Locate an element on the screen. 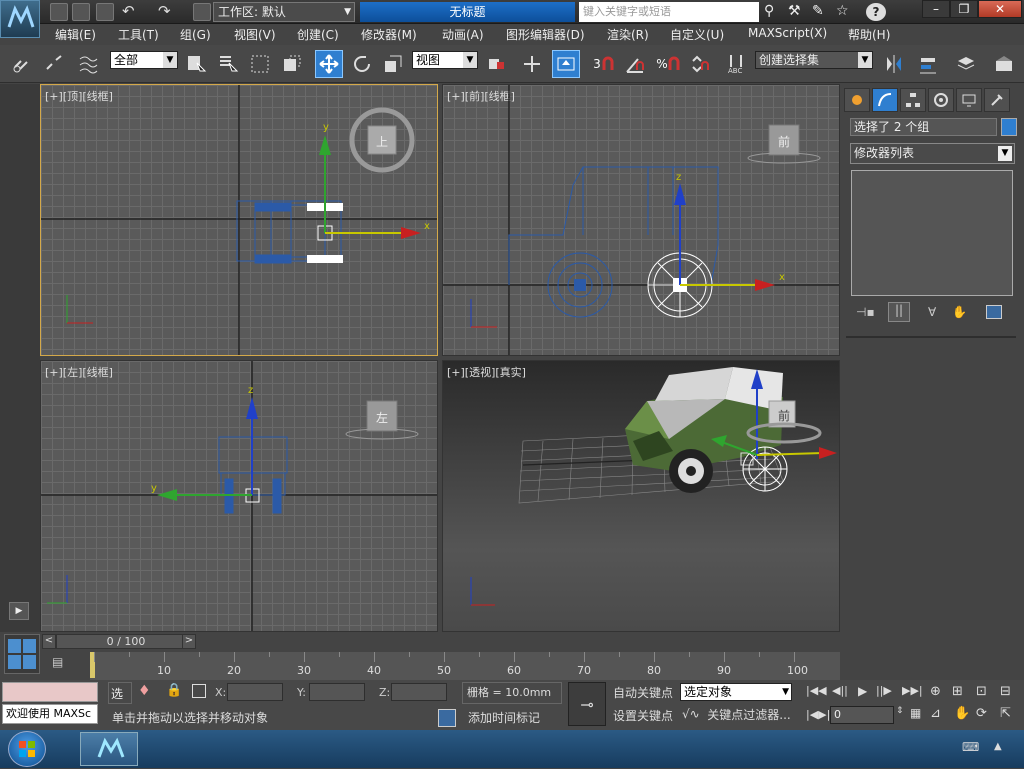 The height and width of the screenshot is (769, 1024). menu-animation: 动画(A) is located at coordinates (463, 34).